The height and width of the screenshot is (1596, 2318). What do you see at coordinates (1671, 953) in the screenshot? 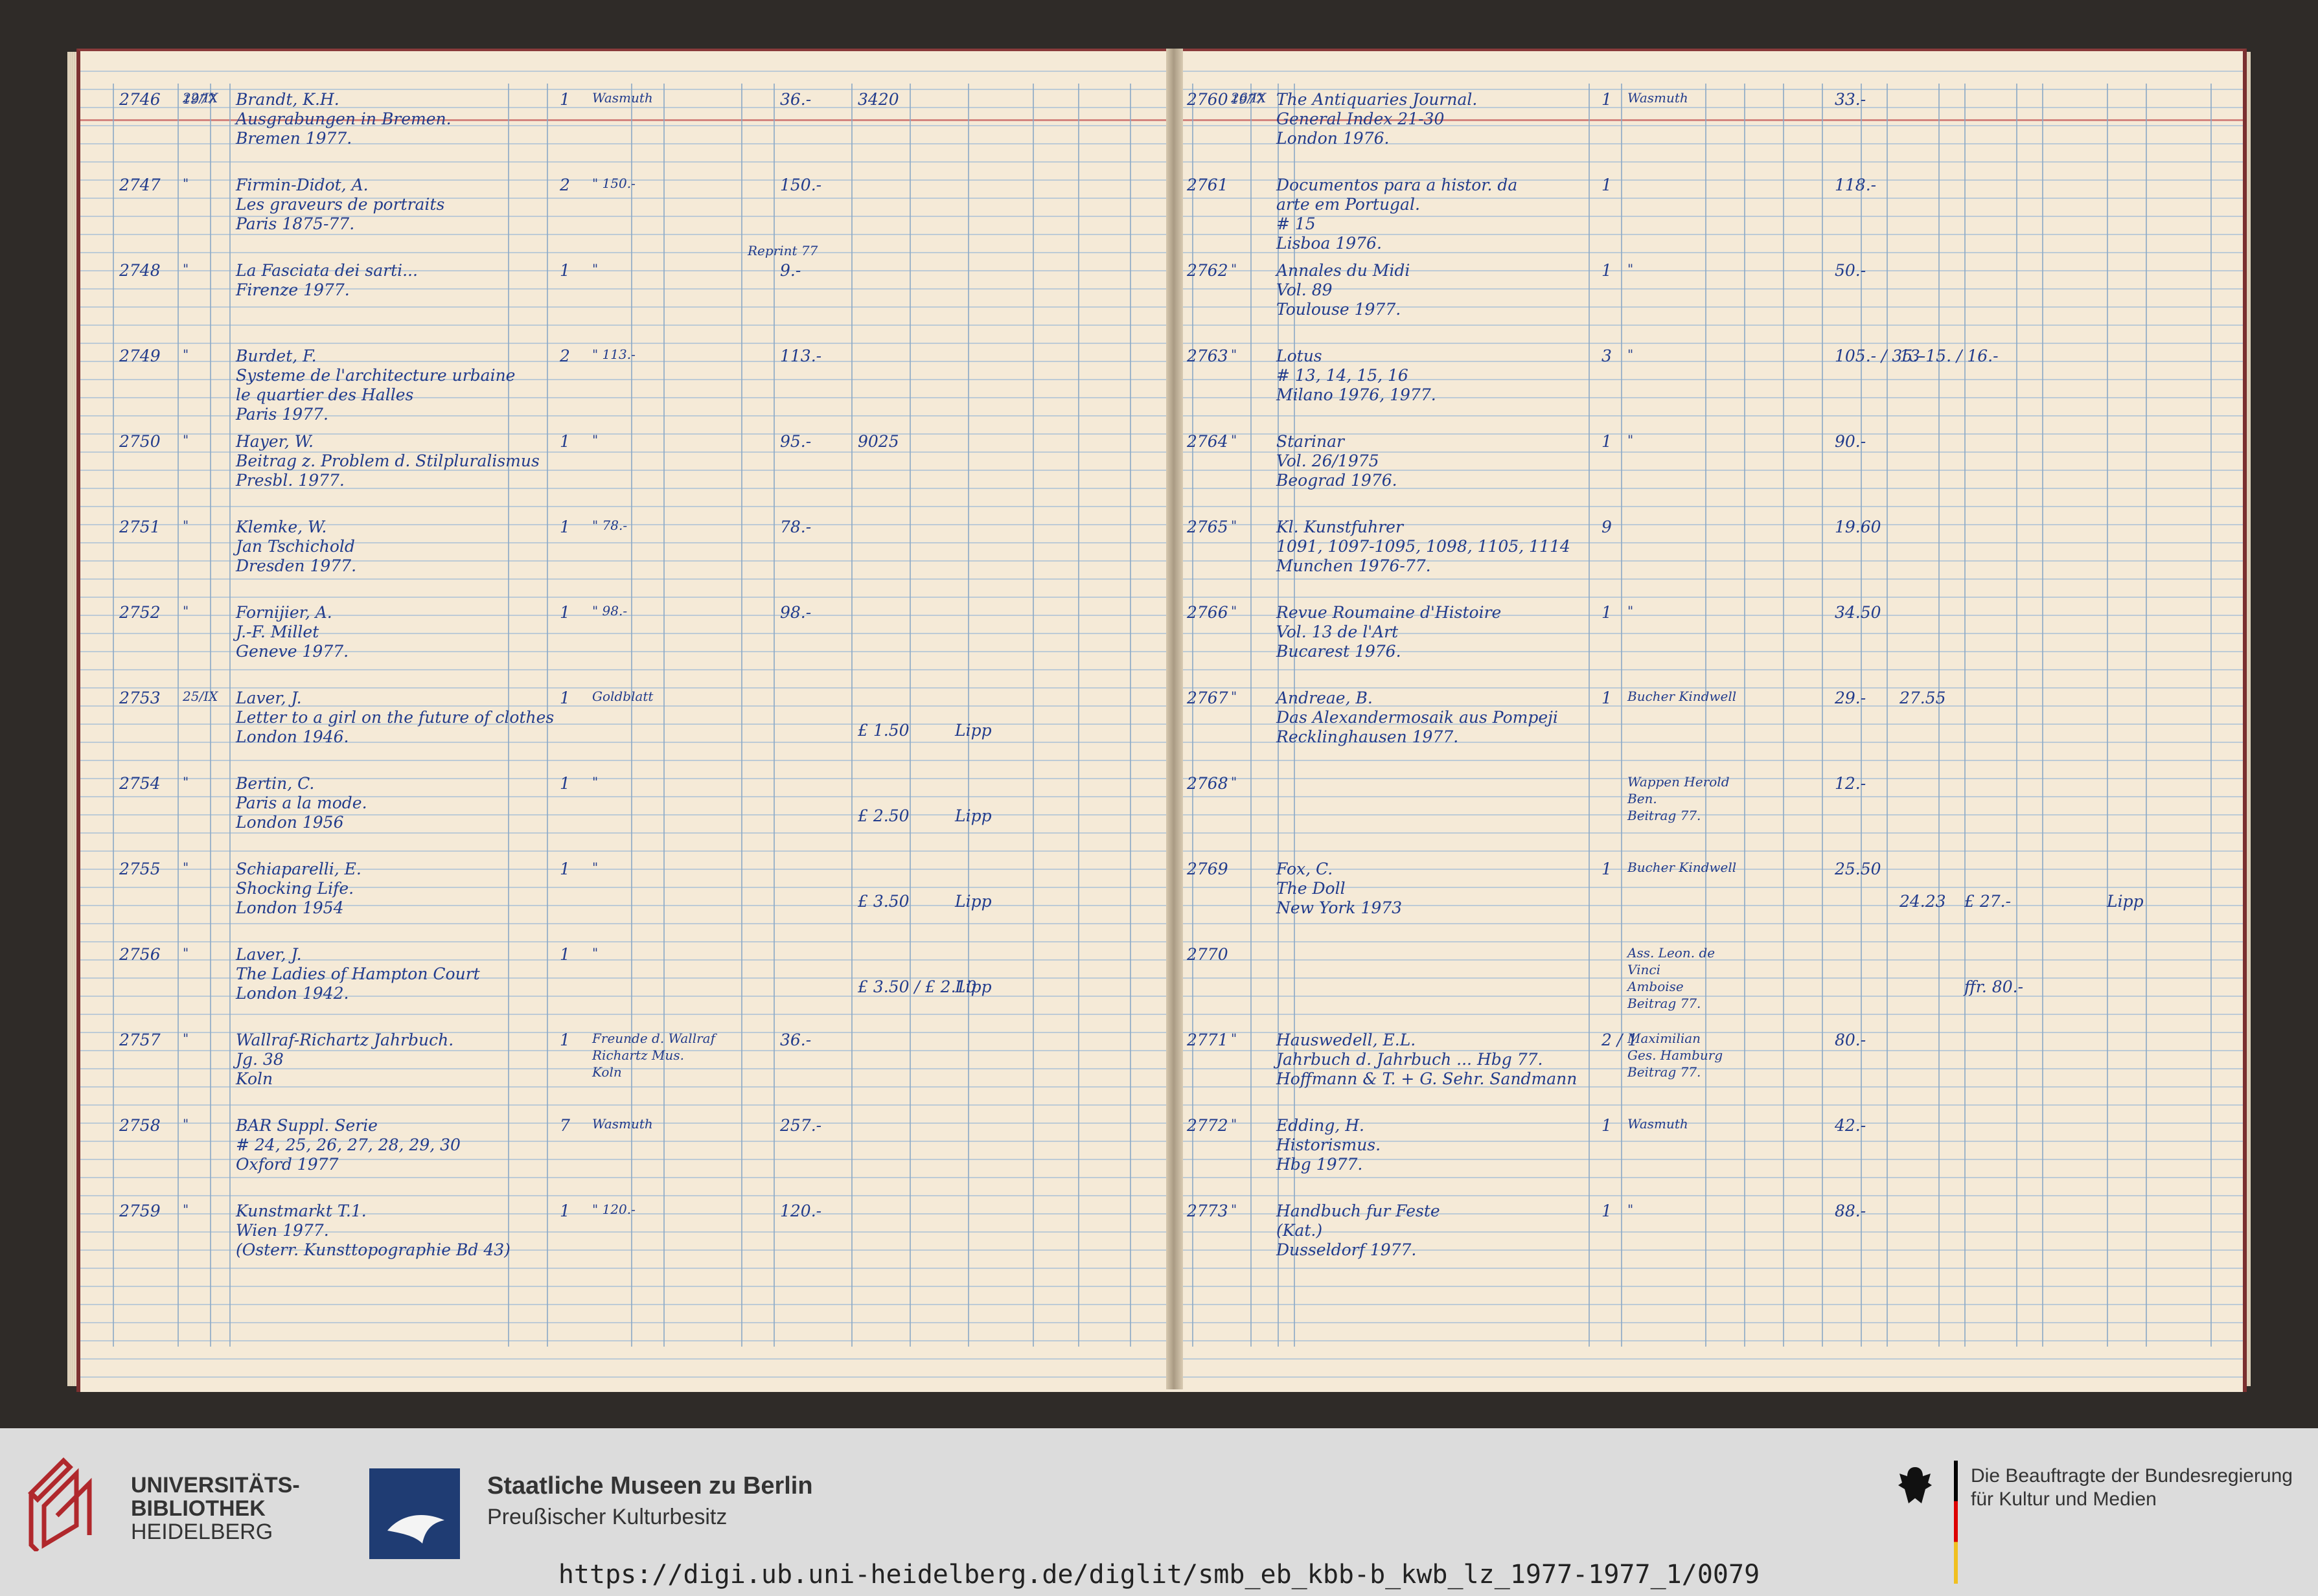
I see `entry-supplier-line: Ass. Leon. de` at bounding box center [1671, 953].